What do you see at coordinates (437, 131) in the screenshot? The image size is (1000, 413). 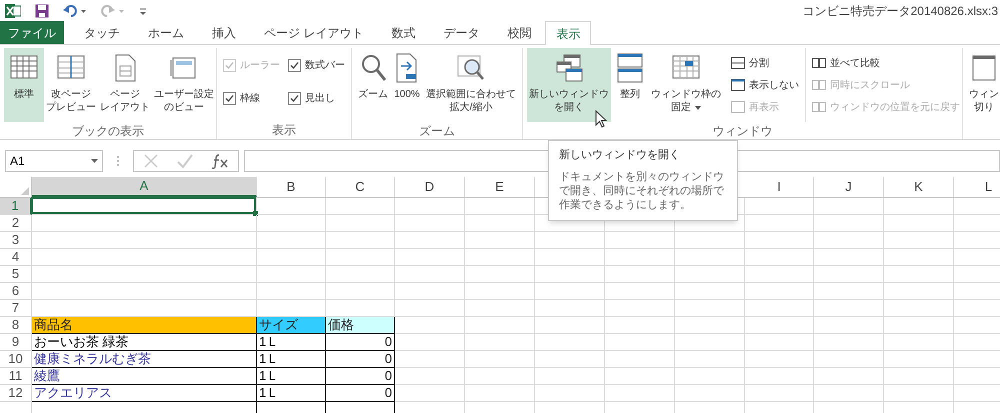 I see `group-label: ズーム` at bounding box center [437, 131].